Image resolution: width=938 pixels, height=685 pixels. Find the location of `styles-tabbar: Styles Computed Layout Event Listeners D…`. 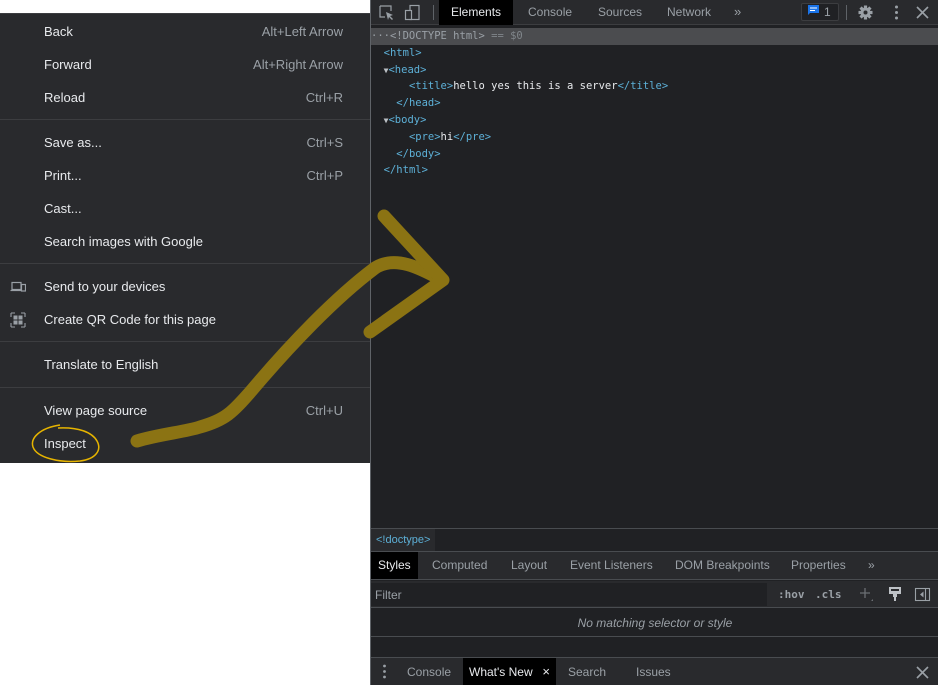

styles-tabbar: Styles Computed Layout Event Listeners D… is located at coordinates (654, 566).